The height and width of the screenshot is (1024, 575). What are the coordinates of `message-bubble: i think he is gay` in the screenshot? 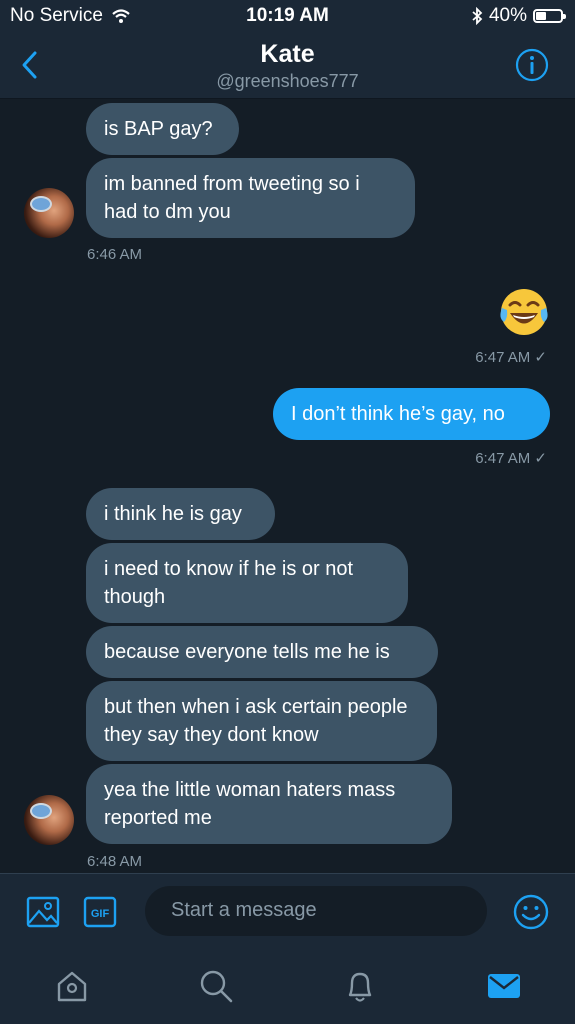 It's located at (180, 514).